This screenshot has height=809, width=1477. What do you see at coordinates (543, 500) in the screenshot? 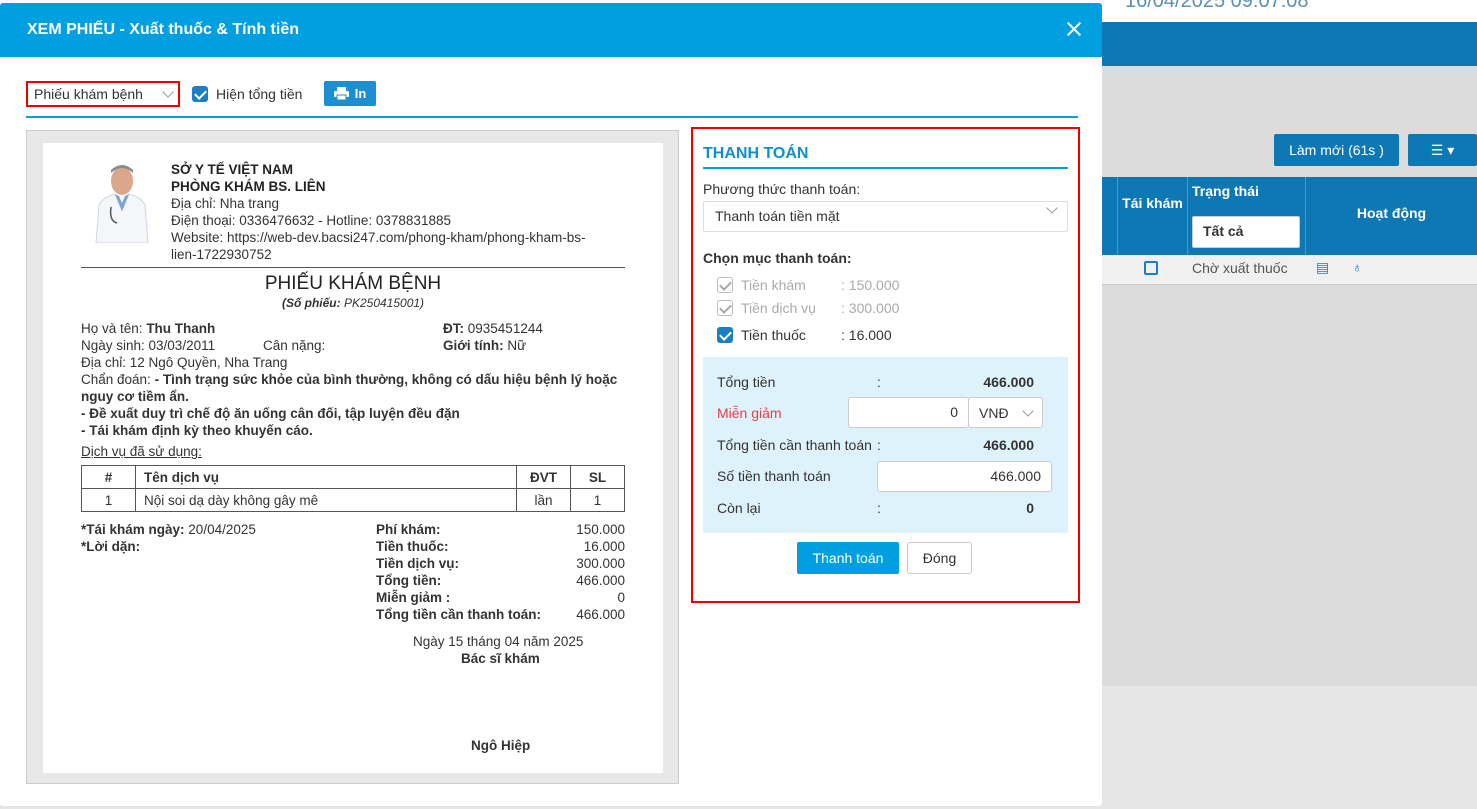
I see `cell-unit: lần` at bounding box center [543, 500].